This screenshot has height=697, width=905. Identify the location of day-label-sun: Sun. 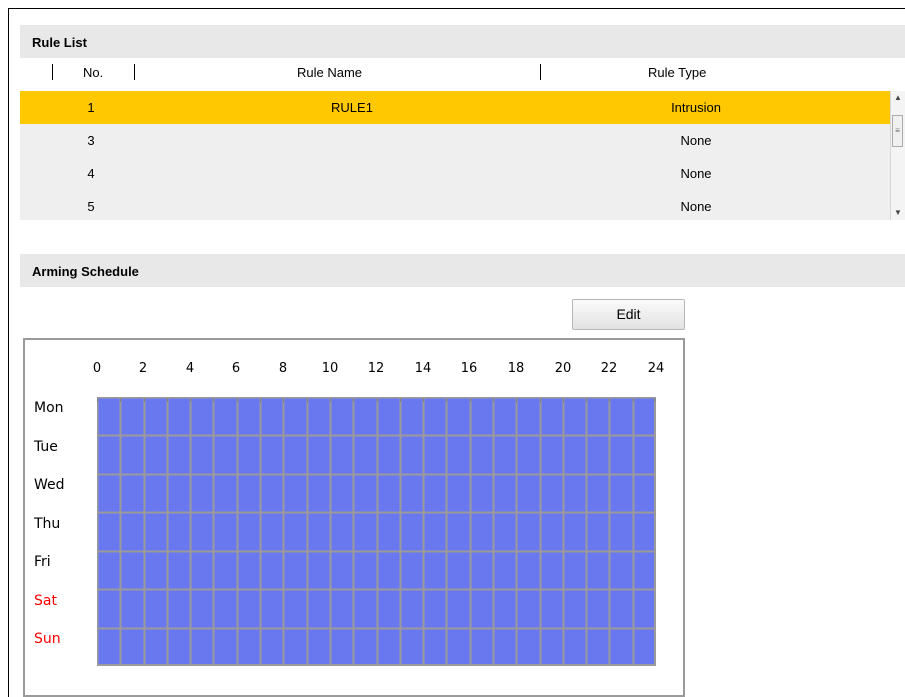
(47, 639).